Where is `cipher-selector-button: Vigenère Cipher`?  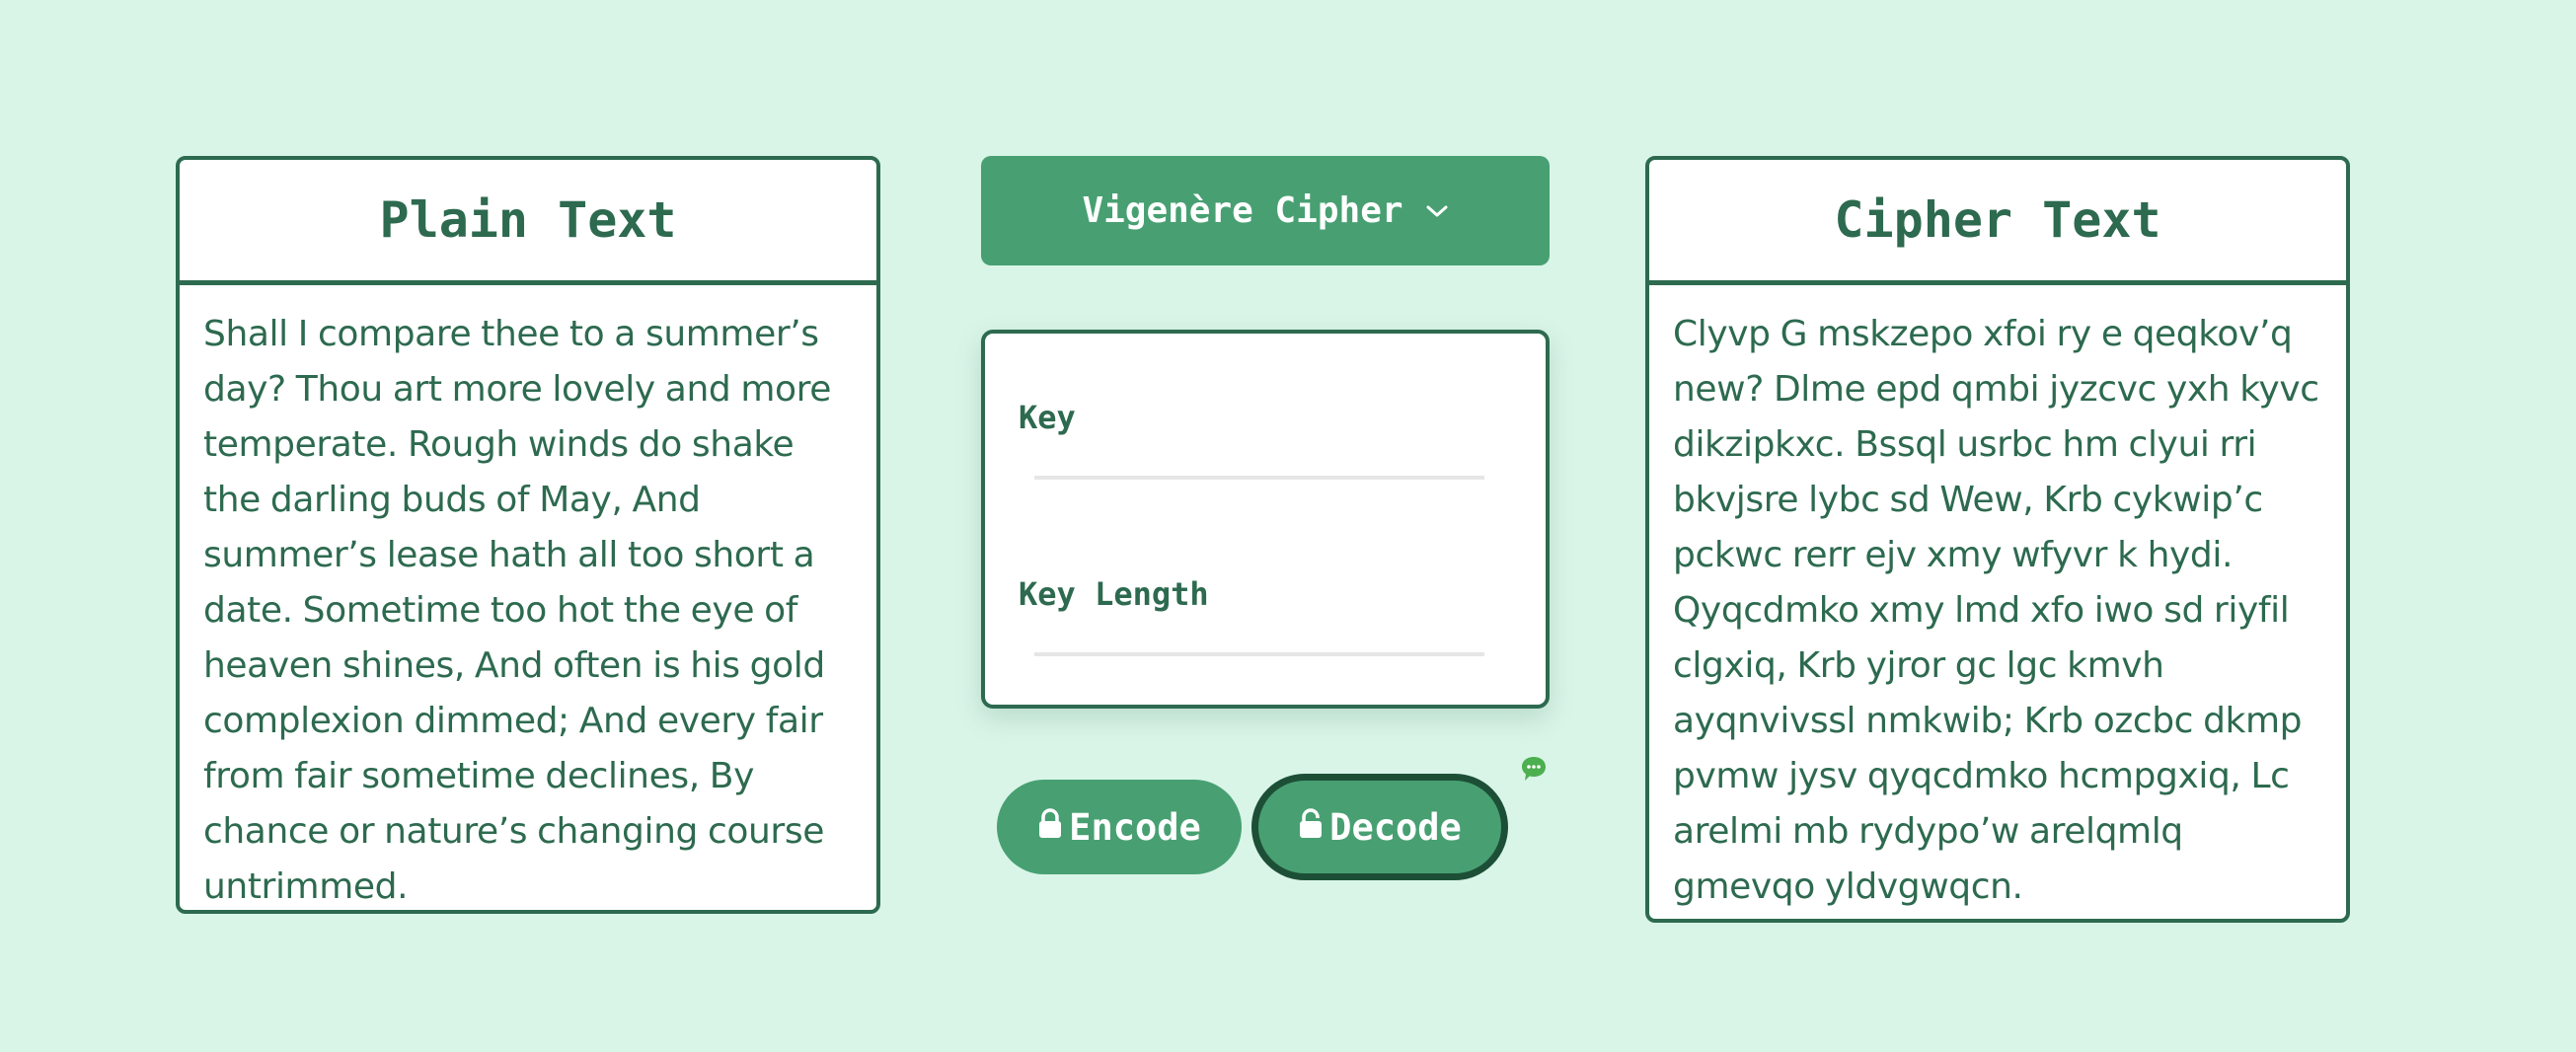 cipher-selector-button: Vigenère Cipher is located at coordinates (1265, 210).